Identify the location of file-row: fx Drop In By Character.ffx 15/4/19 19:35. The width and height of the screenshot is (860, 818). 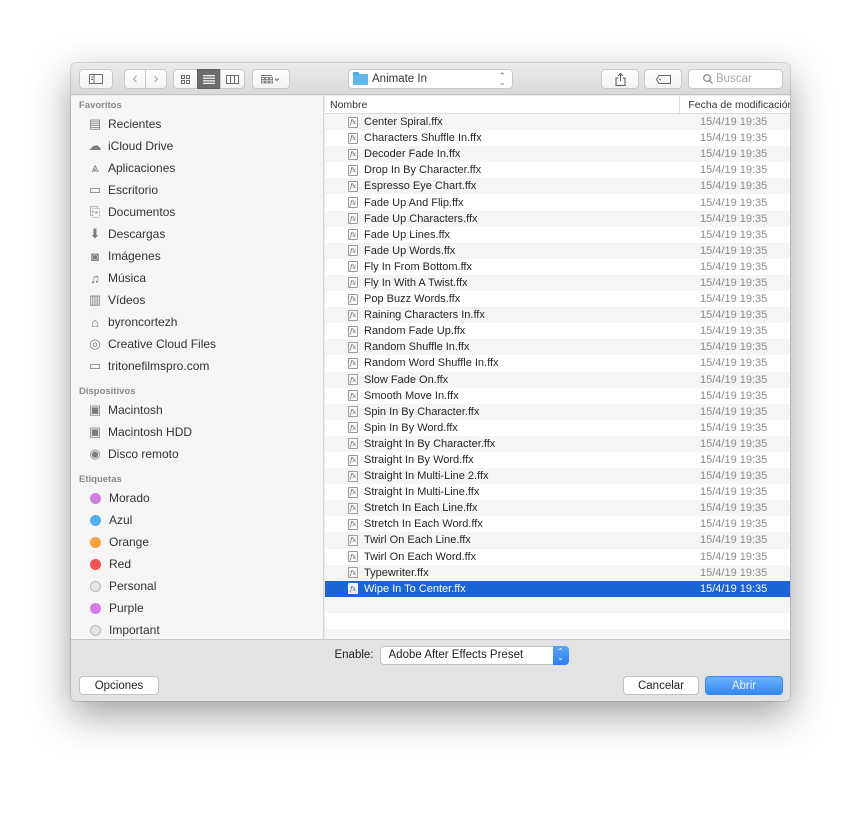
(557, 170).